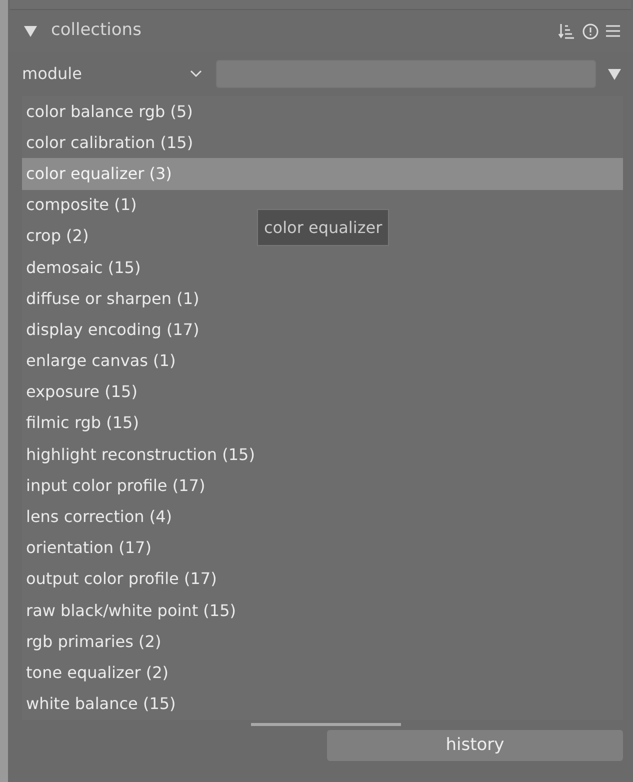 The image size is (633, 782). I want to click on list-item: color calibration (15), so click(110, 142).